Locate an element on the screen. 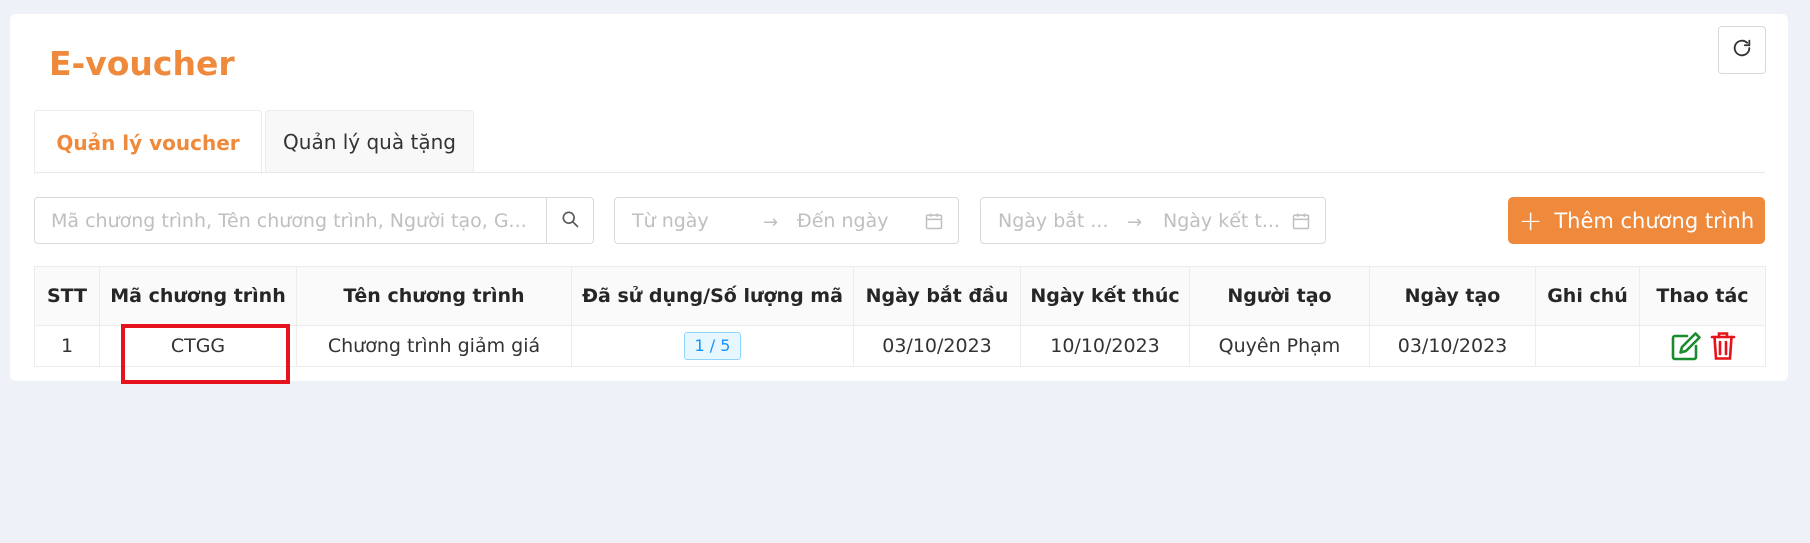  refresh-button is located at coordinates (1742, 50).